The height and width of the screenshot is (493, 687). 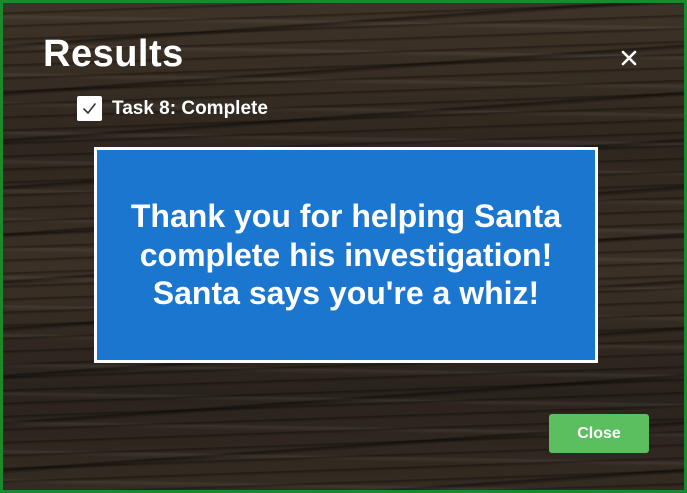 I want to click on task-checkbox, so click(x=89, y=108).